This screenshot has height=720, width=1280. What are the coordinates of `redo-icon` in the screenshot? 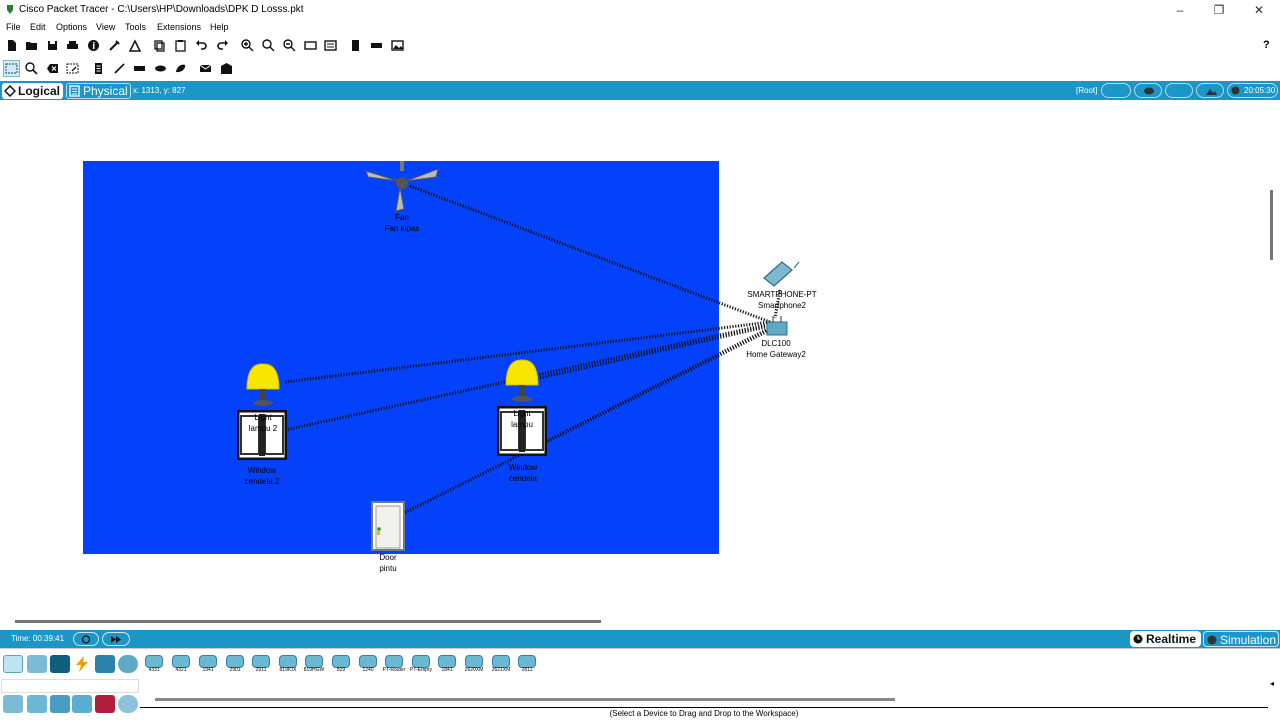 It's located at (222, 45).